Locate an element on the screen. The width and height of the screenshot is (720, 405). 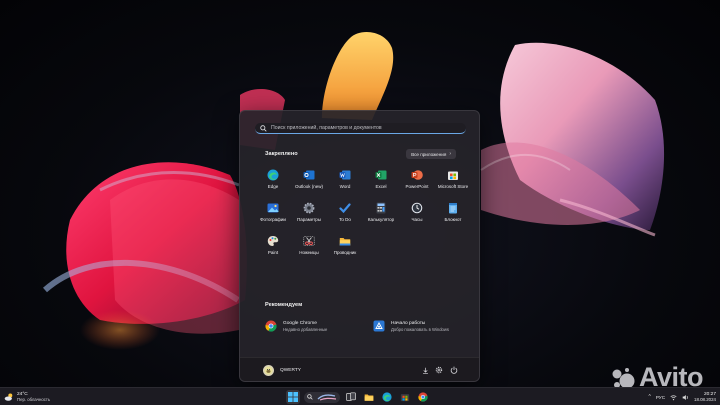
recommended-item-name: Google Chrome is located at coordinates (300, 323).